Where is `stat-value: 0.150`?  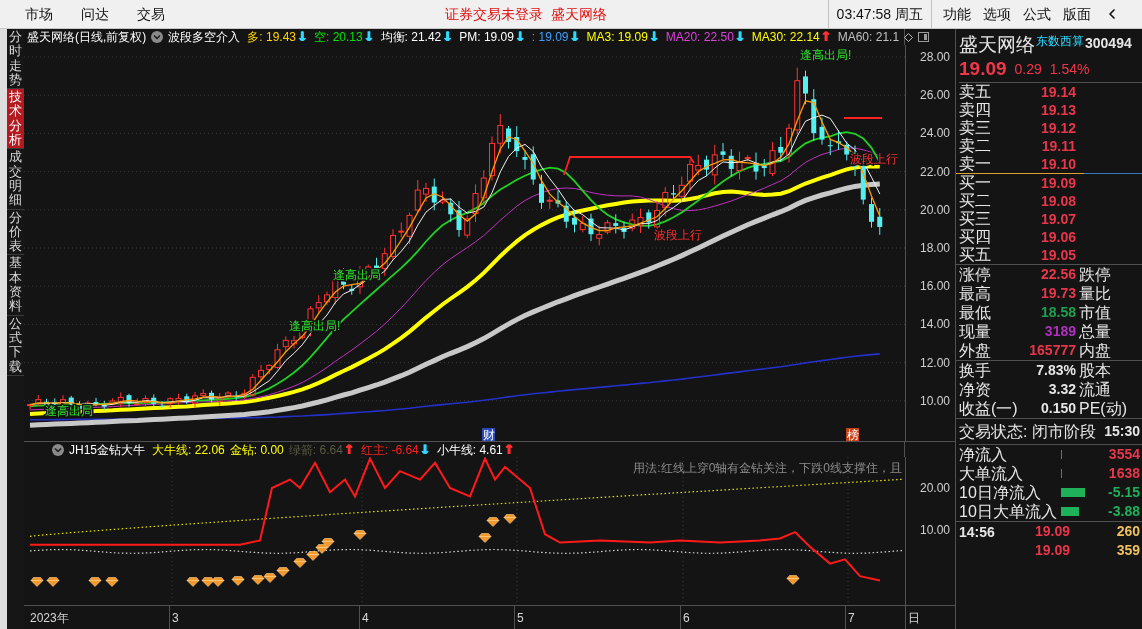
stat-value: 0.150 is located at coordinates (1057, 408).